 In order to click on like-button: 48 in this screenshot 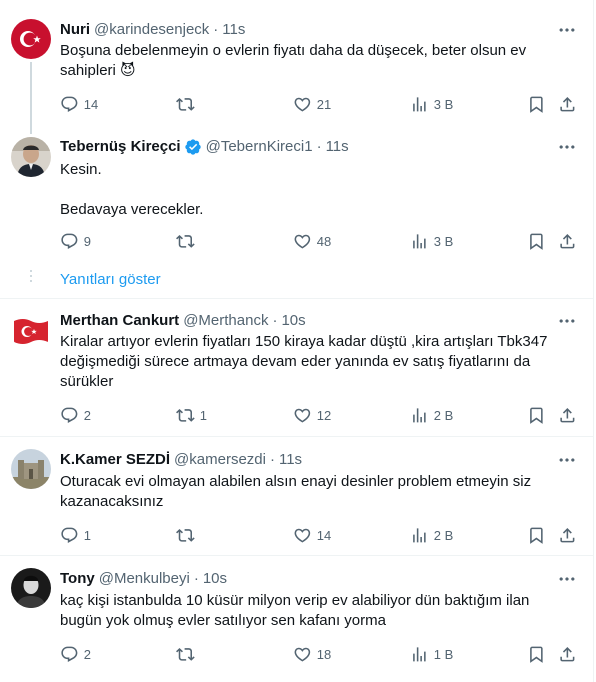, I will do `click(312, 241)`.